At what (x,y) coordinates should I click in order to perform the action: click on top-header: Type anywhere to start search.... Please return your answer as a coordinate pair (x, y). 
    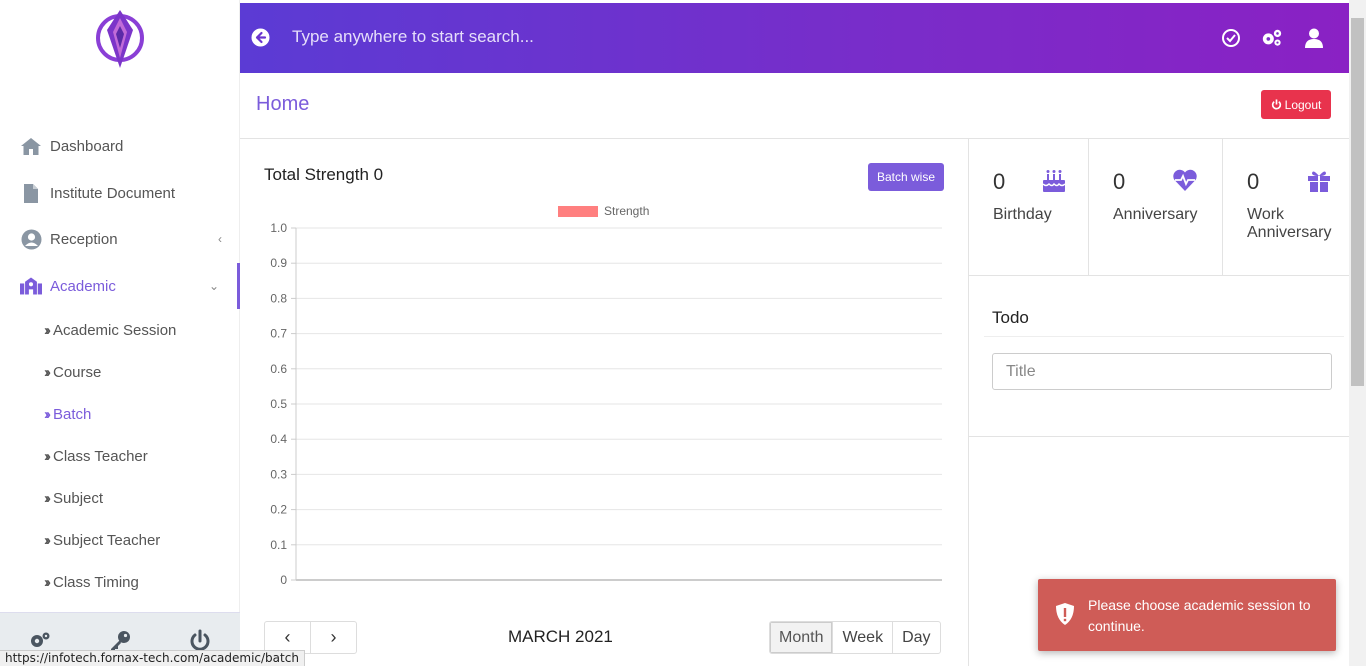
    Looking at the image, I should click on (794, 38).